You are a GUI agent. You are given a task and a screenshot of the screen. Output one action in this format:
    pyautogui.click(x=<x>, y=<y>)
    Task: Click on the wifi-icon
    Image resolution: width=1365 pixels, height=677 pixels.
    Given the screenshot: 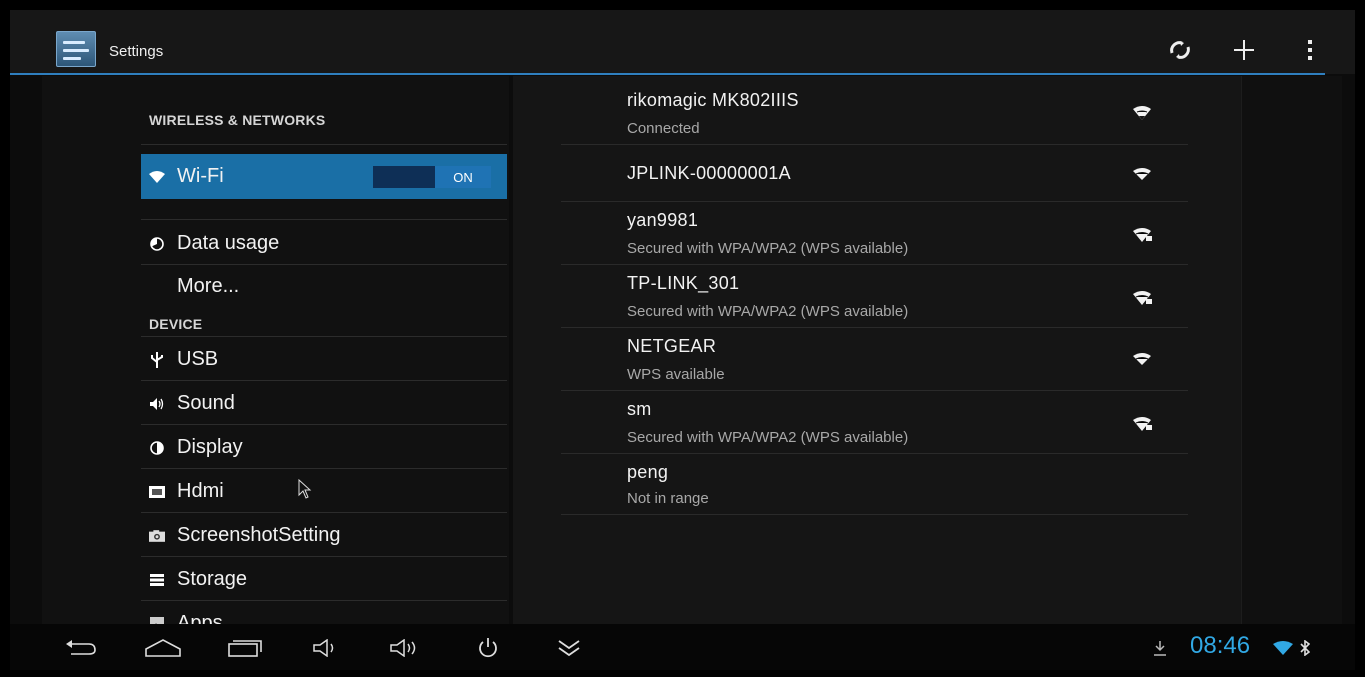 What is the action you would take?
    pyautogui.click(x=157, y=176)
    